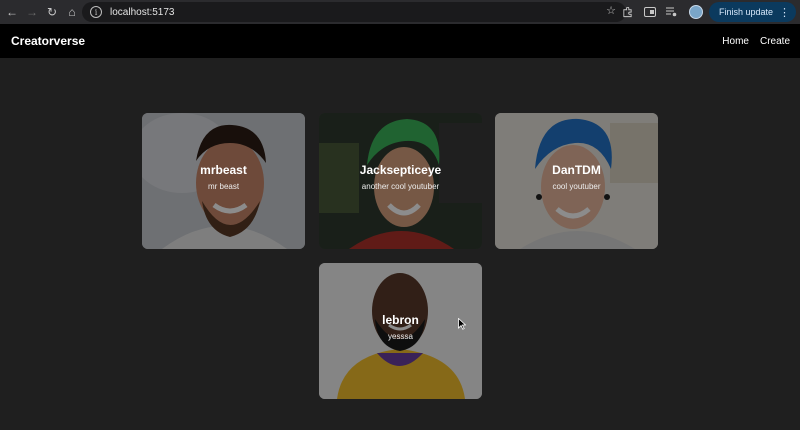  Describe the element at coordinates (400, 170) in the screenshot. I see `creator-name: Jacksepticeye` at that location.